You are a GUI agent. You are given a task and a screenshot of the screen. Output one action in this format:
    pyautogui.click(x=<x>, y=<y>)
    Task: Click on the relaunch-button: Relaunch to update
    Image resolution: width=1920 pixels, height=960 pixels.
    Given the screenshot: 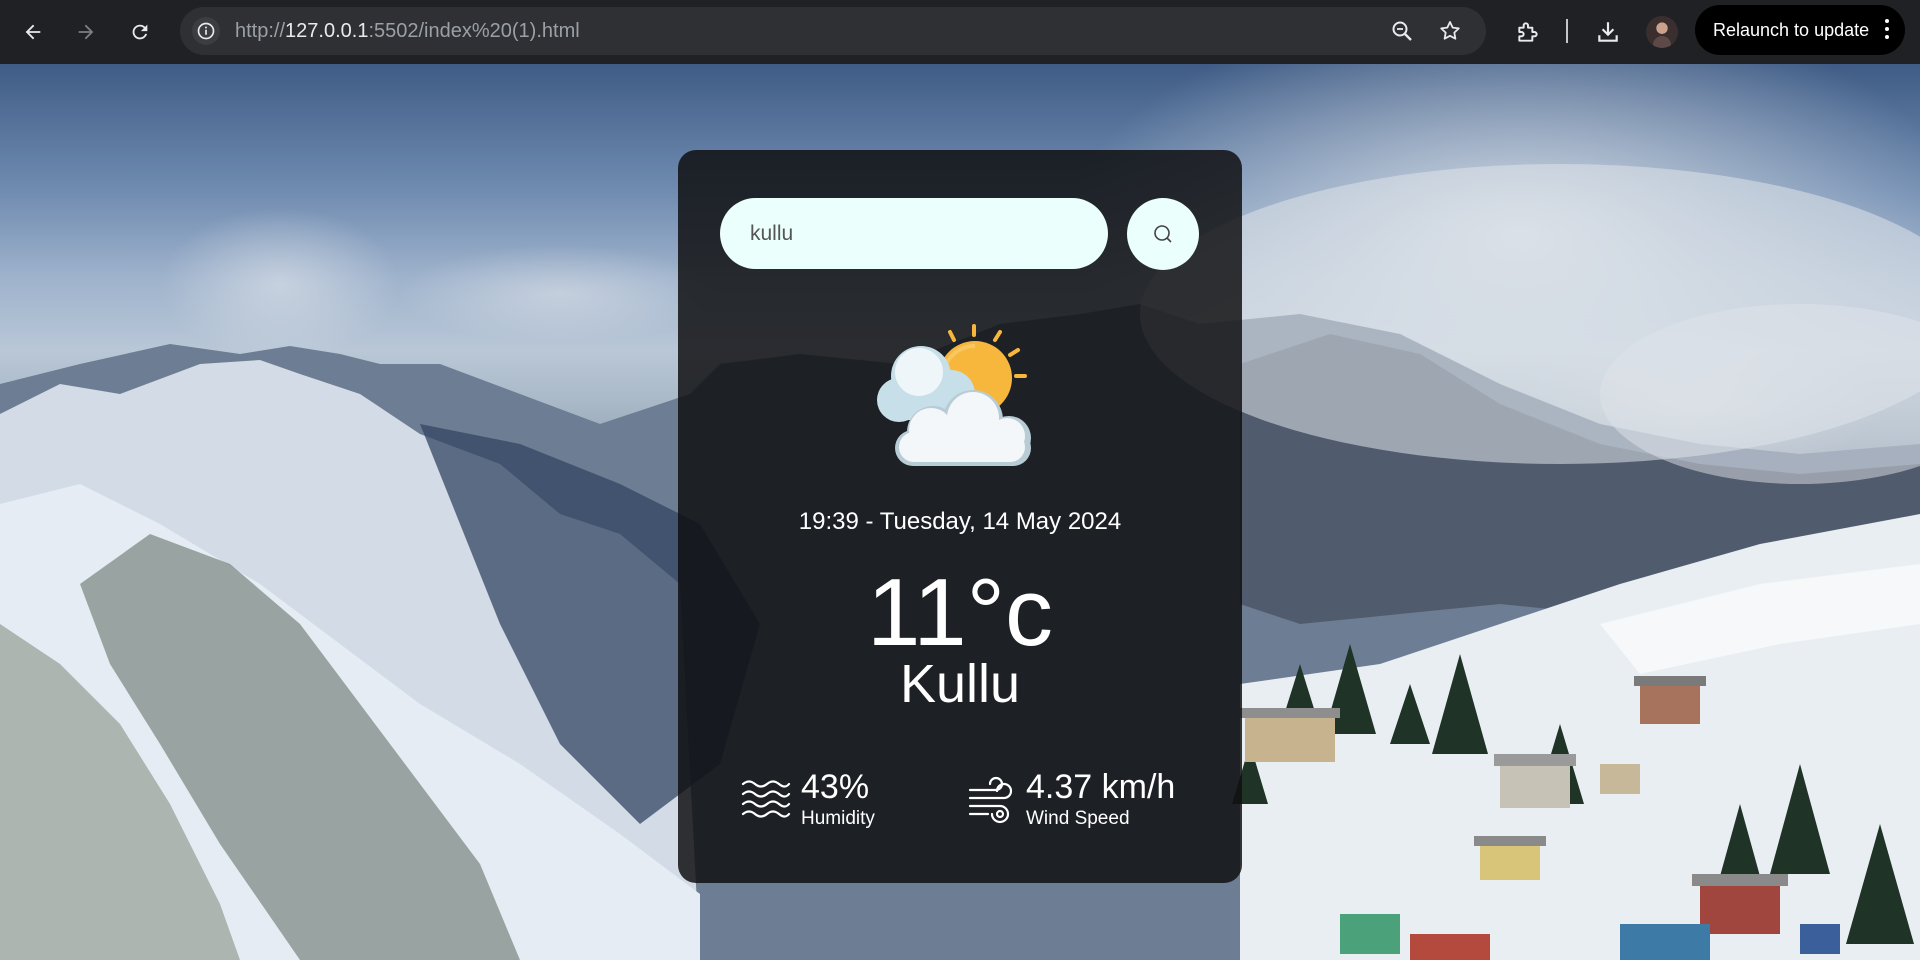 What is the action you would take?
    pyautogui.click(x=1800, y=30)
    